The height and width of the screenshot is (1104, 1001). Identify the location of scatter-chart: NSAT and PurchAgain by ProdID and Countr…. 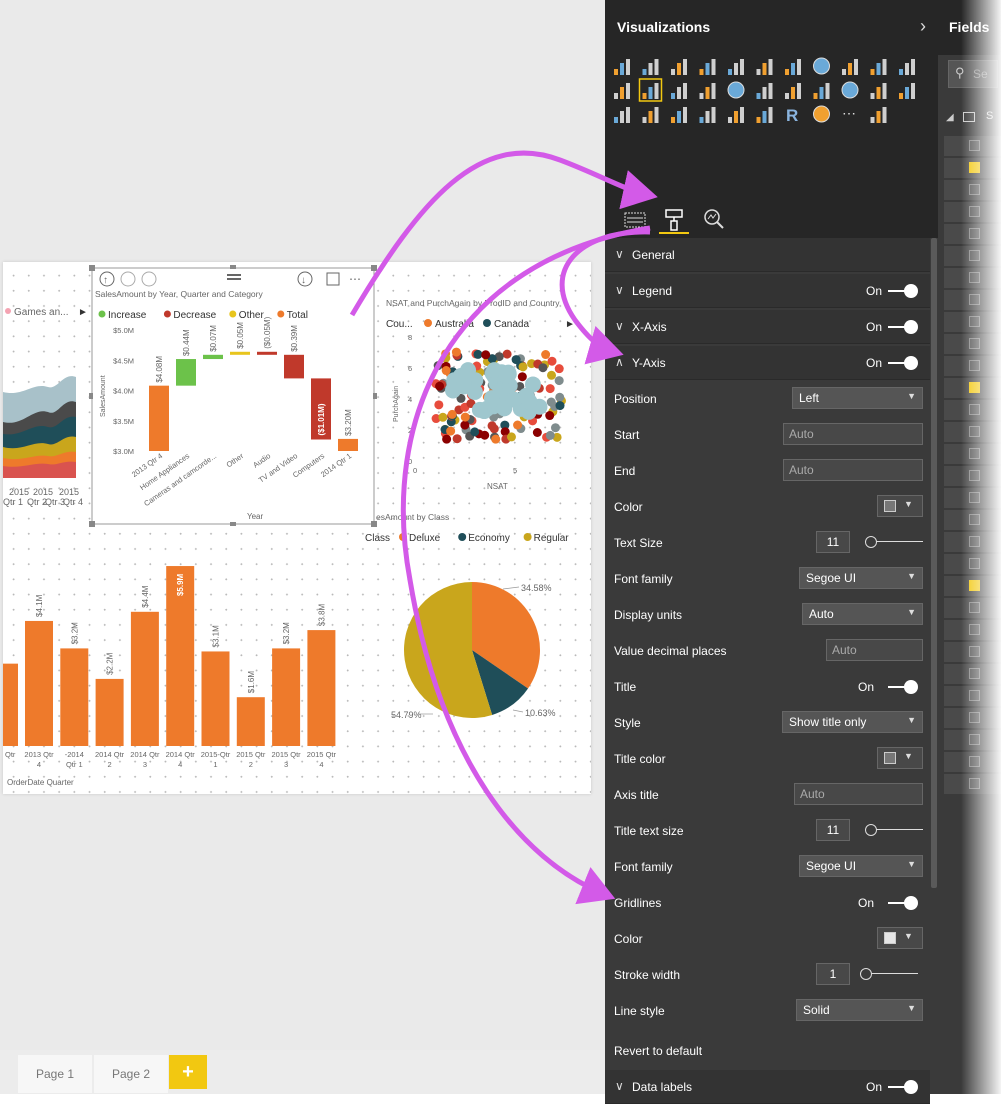
(480, 394).